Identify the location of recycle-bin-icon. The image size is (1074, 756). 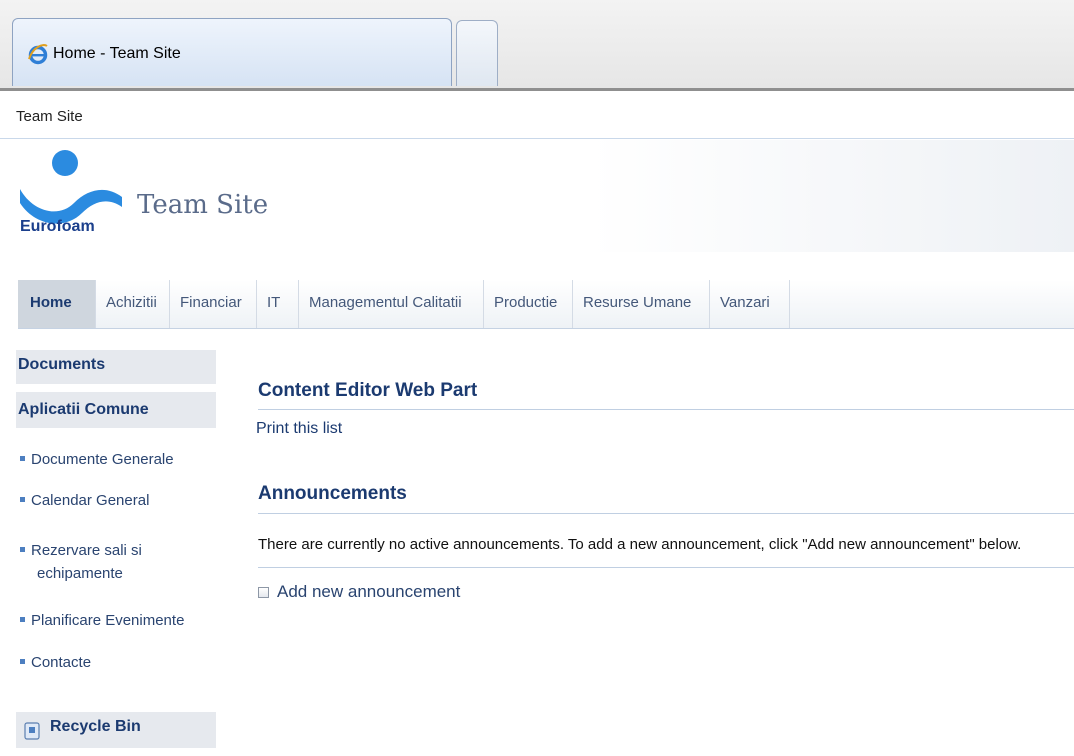
(32, 731).